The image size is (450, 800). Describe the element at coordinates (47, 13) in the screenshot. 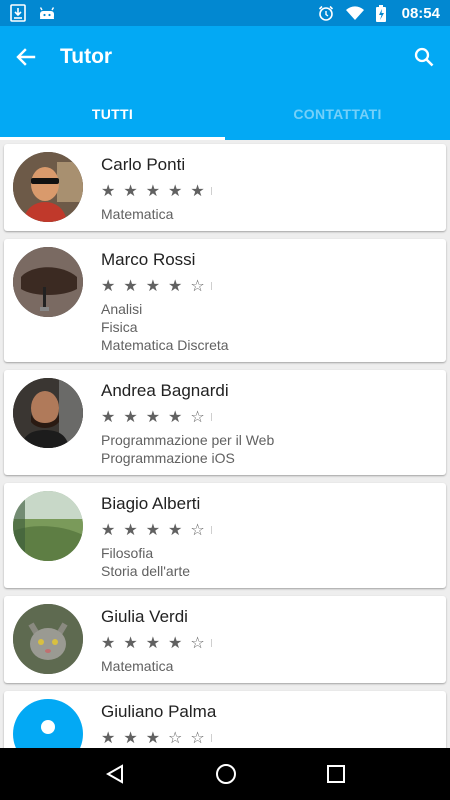

I see `android-icon` at that location.